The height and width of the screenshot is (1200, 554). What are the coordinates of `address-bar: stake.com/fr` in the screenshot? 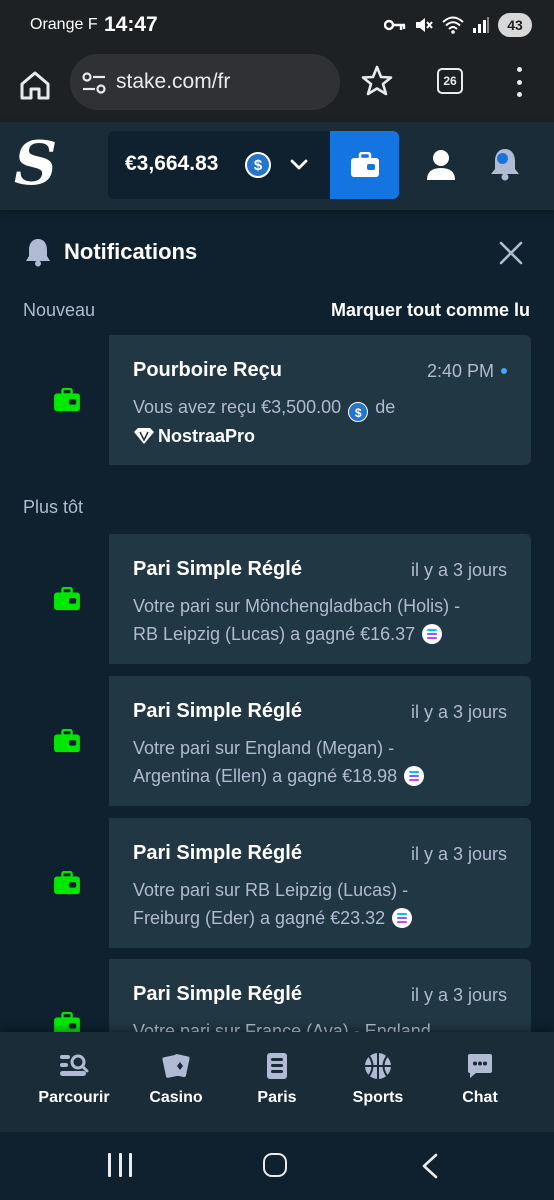 It's located at (205, 82).